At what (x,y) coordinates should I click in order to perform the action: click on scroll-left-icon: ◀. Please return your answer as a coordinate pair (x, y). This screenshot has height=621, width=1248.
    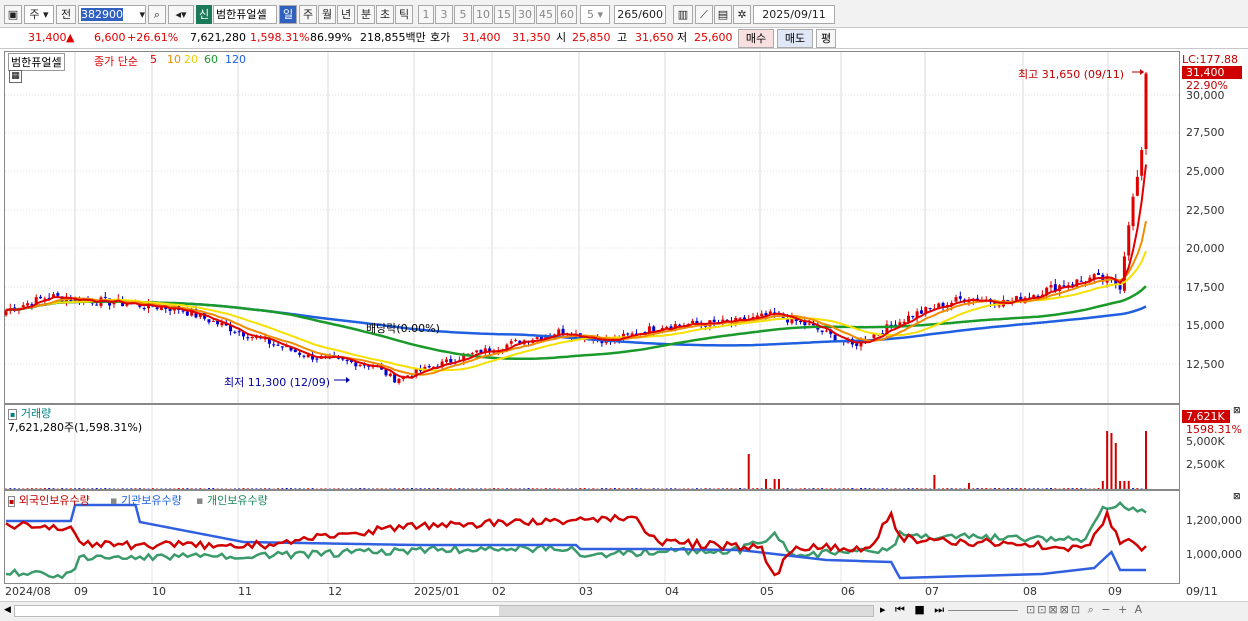
    Looking at the image, I should click on (7, 610).